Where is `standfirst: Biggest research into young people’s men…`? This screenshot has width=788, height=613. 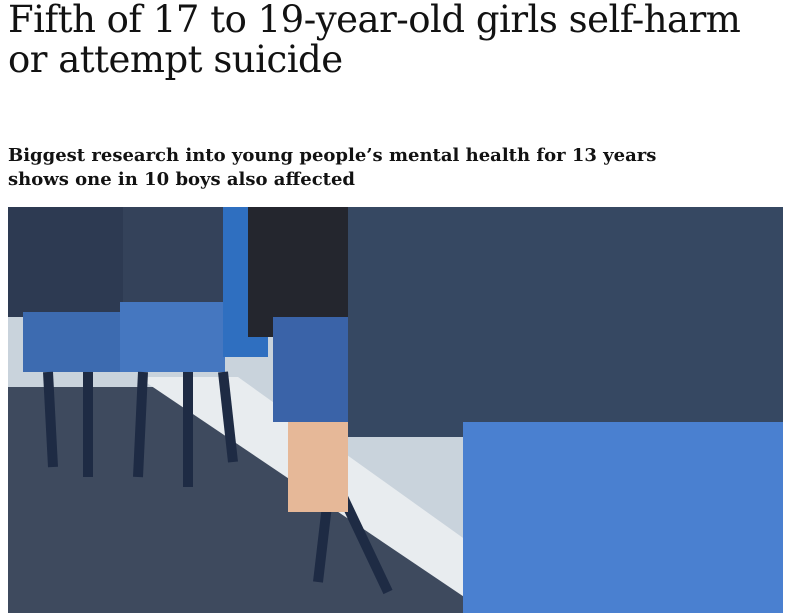 standfirst: Biggest research into young people’s men… is located at coordinates (332, 167).